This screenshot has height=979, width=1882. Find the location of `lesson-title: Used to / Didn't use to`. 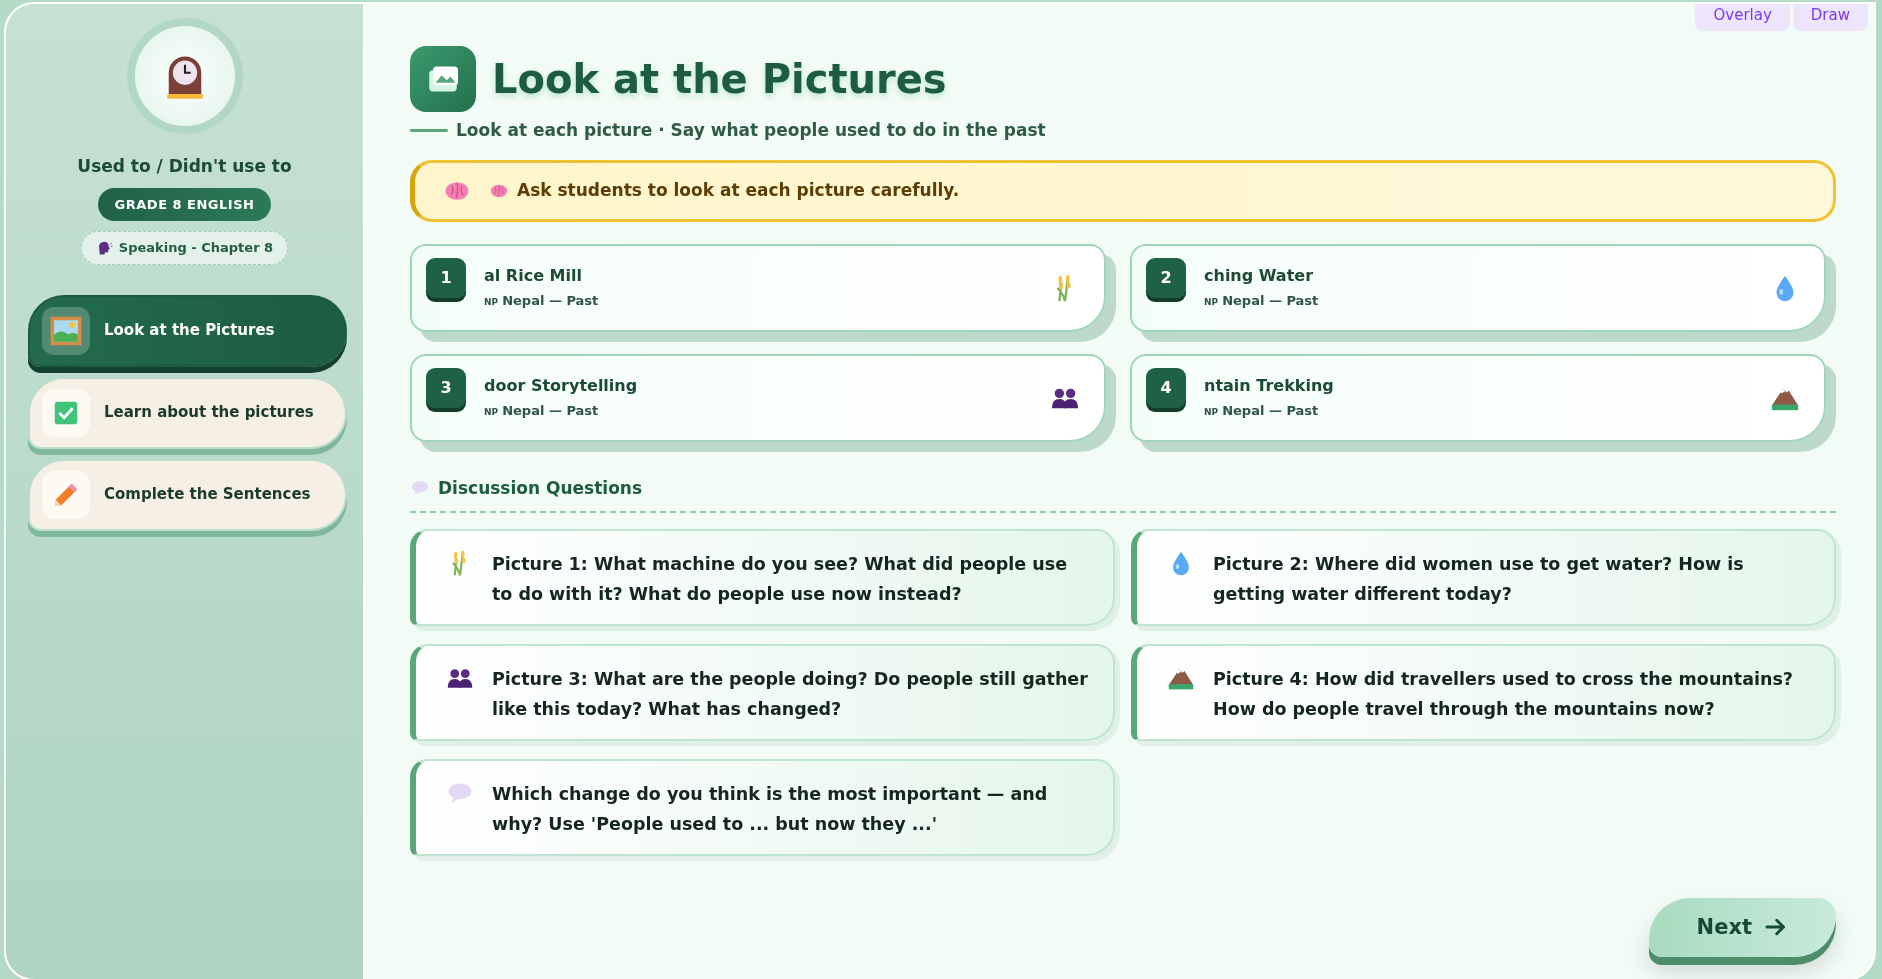

lesson-title: Used to / Didn't use to is located at coordinates (184, 166).